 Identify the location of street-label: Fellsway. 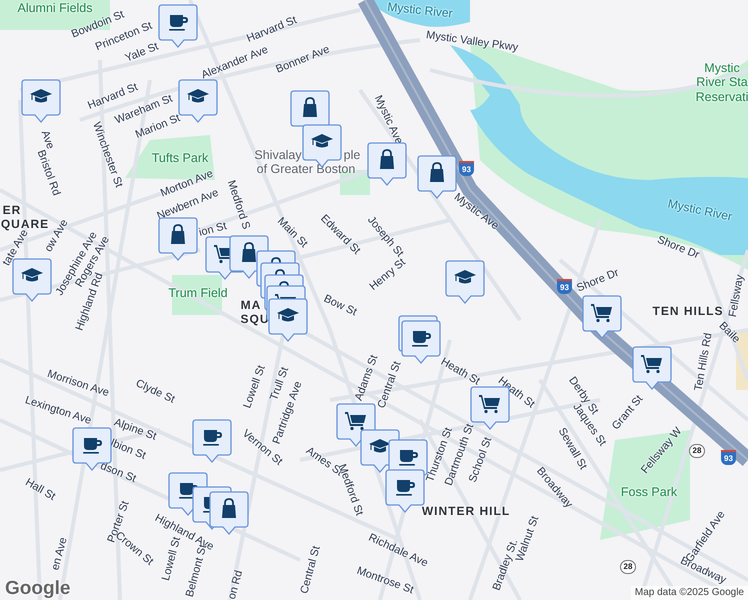
(737, 296).